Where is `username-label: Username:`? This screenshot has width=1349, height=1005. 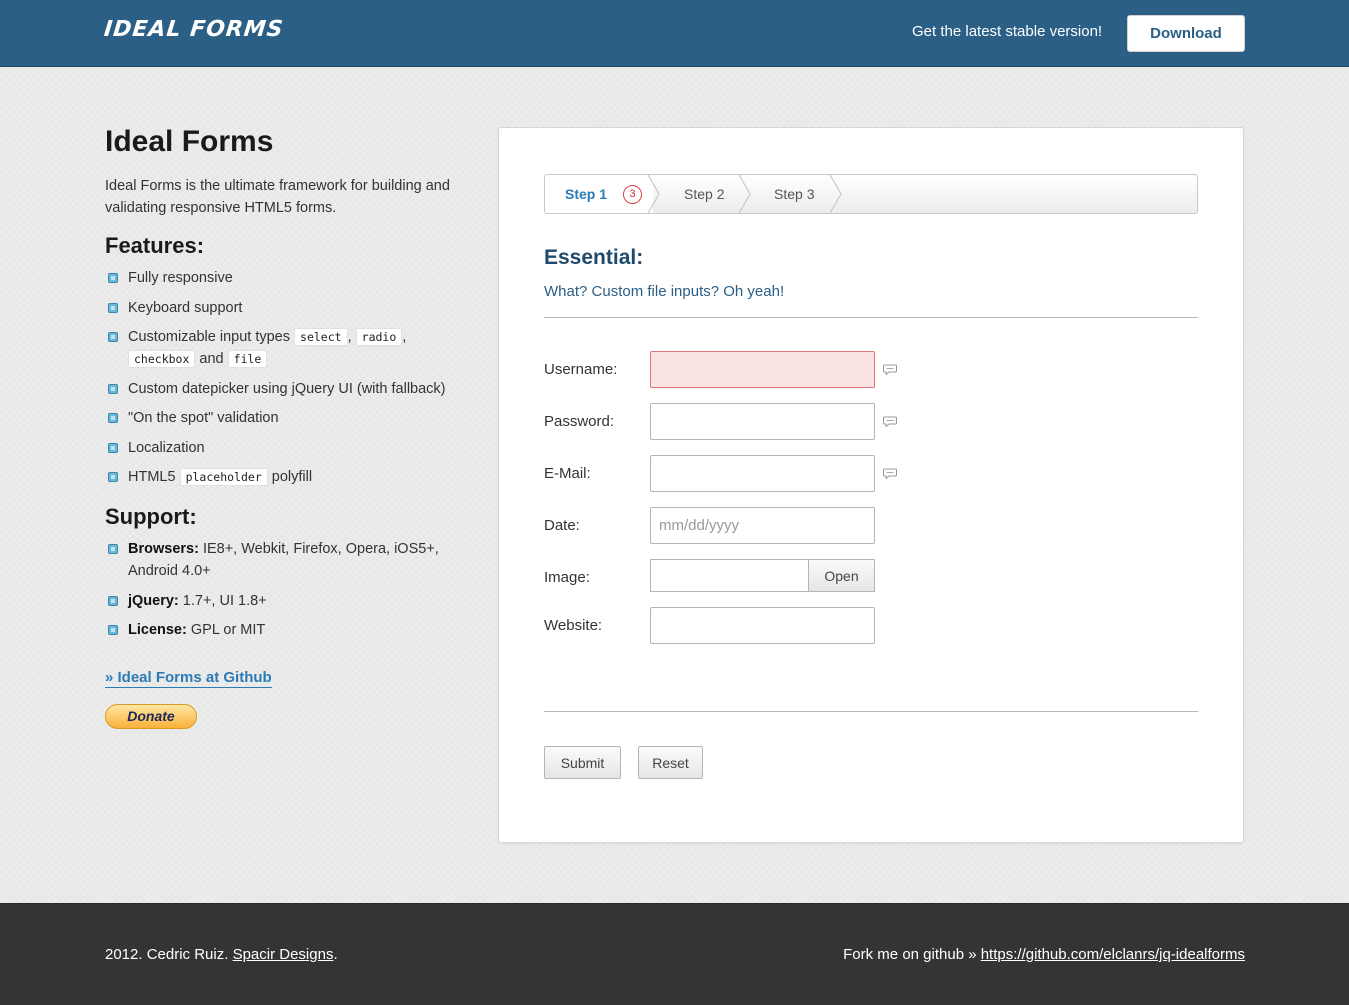 username-label: Username: is located at coordinates (581, 369).